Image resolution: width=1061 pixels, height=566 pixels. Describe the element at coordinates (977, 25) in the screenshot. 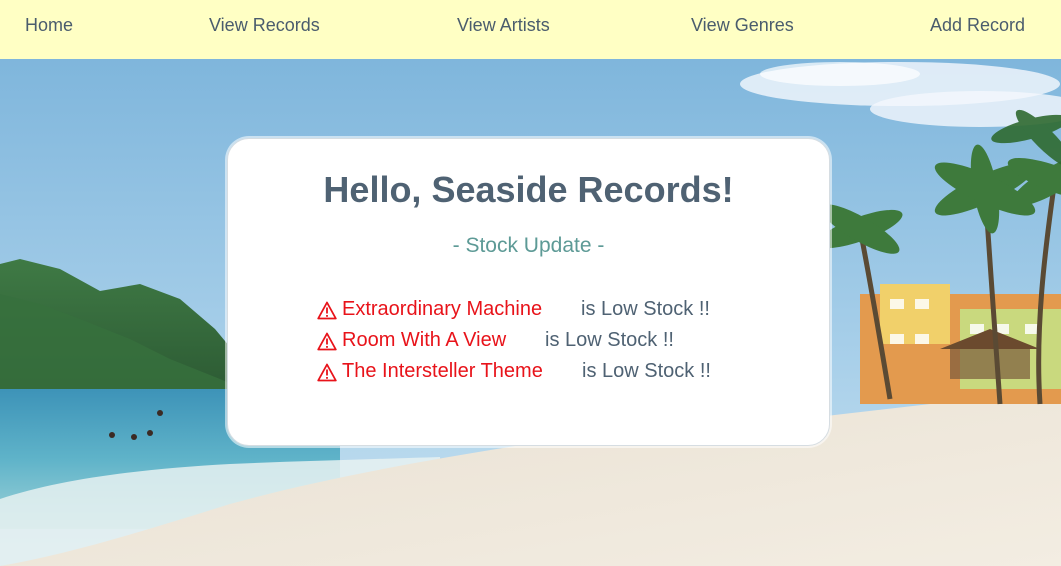

I see `nav-add-record-link: Add Record` at that location.